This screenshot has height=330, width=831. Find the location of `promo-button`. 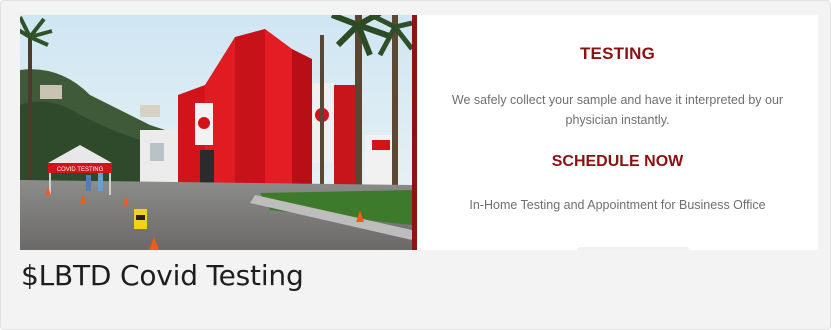

promo-button is located at coordinates (633, 248).